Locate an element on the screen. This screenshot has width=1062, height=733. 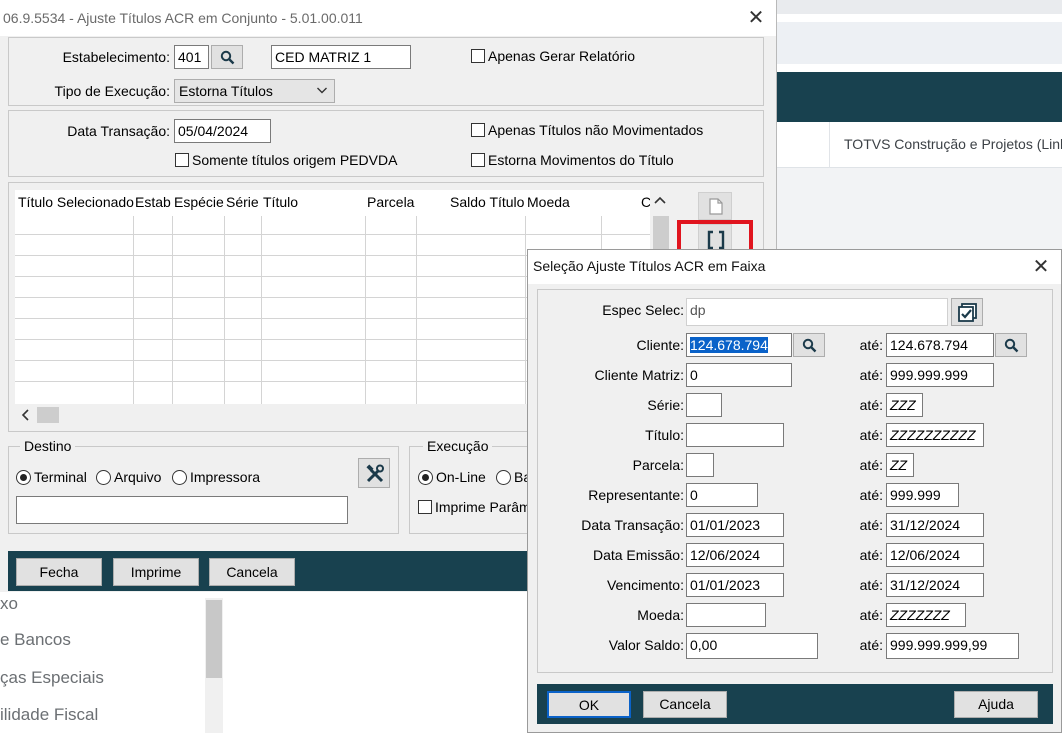
column-header: Saldo Título is located at coordinates (487, 203).